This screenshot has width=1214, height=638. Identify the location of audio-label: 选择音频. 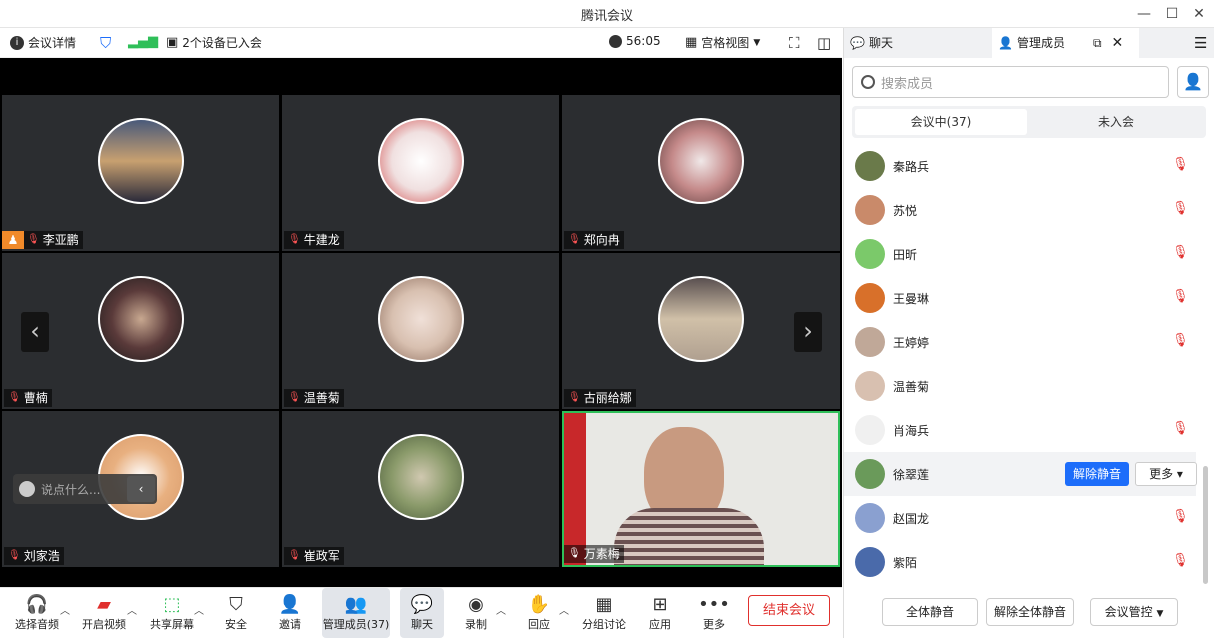
(37, 624).